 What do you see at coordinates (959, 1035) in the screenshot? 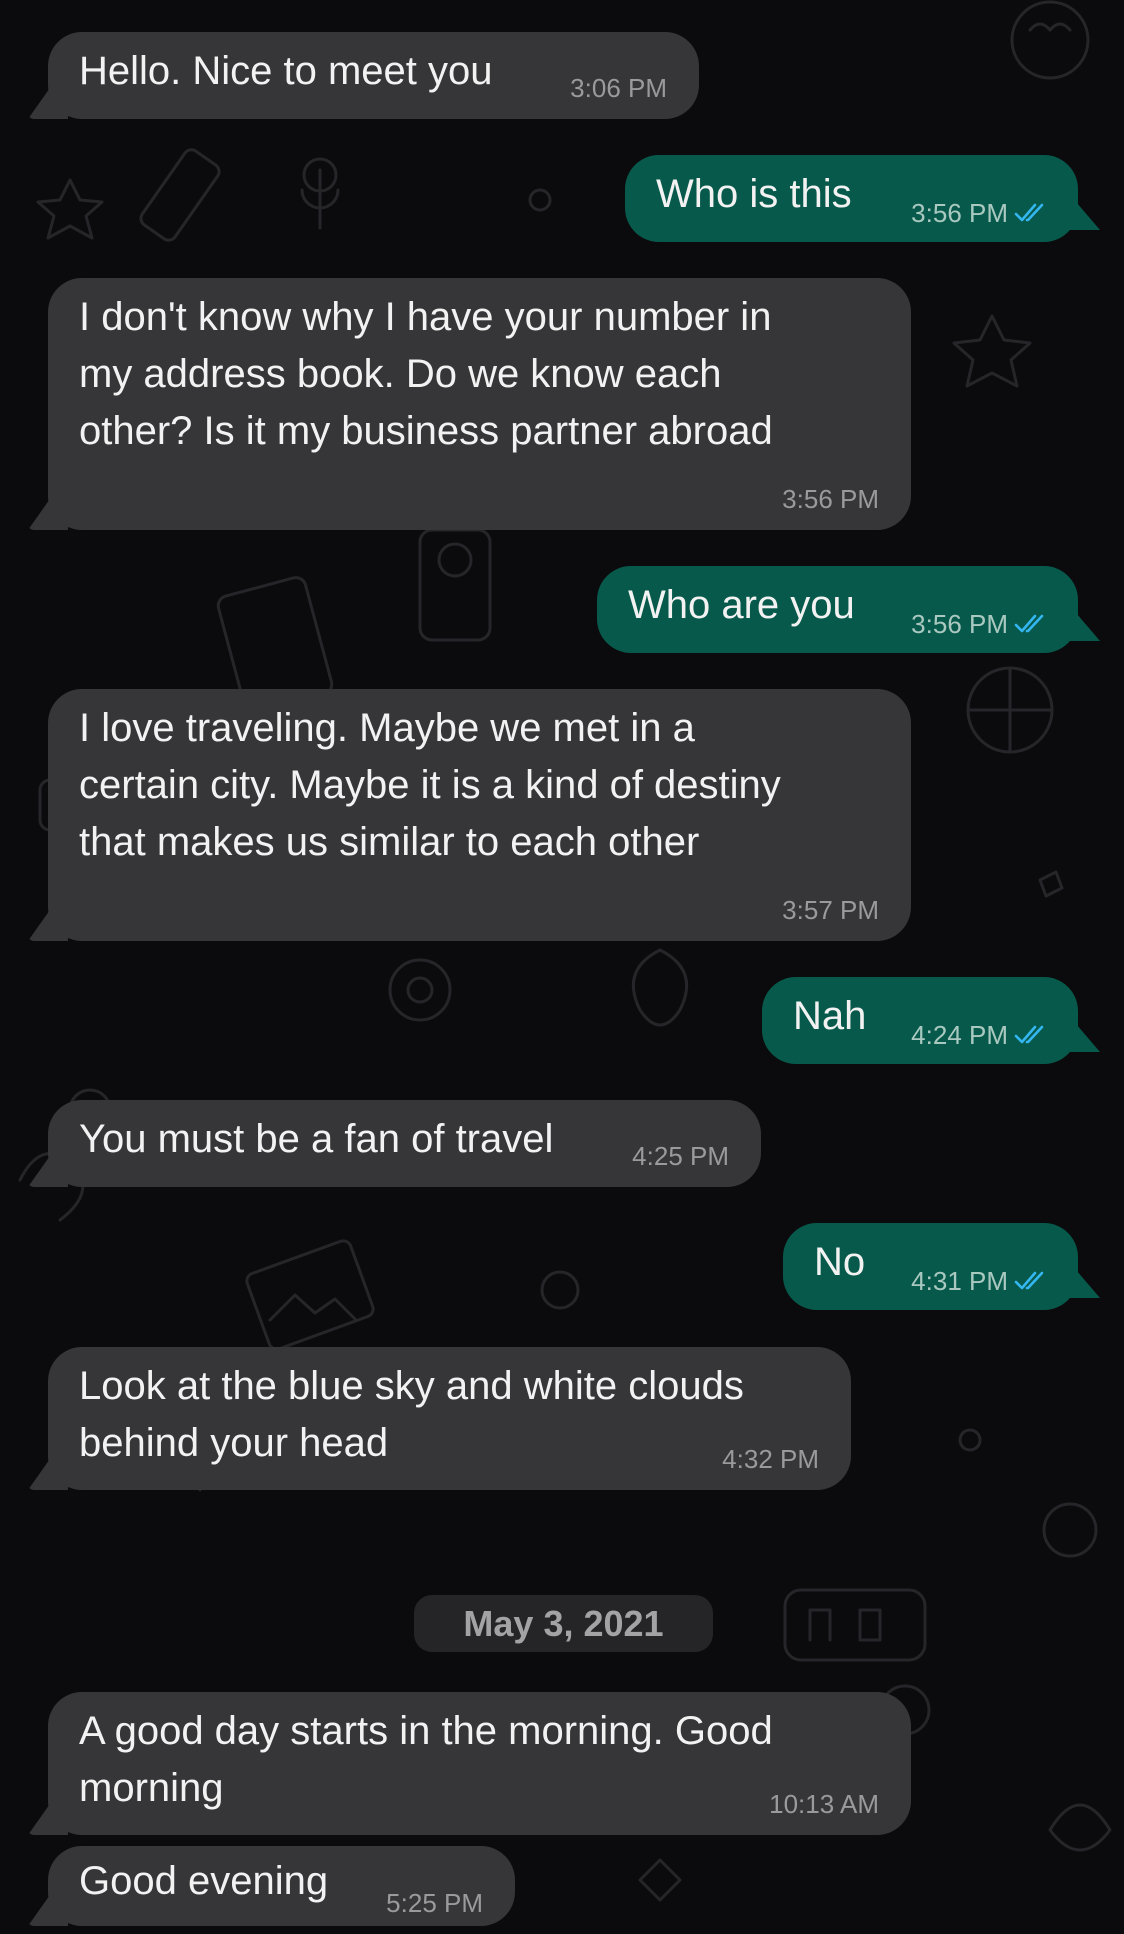
I see `message-time: 4:24 PM` at bounding box center [959, 1035].